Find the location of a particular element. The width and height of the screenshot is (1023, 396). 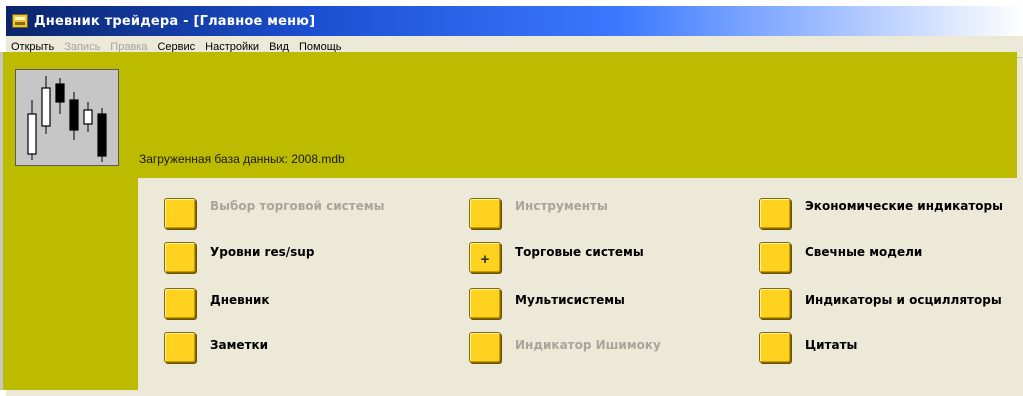

notes-button is located at coordinates (180, 347).